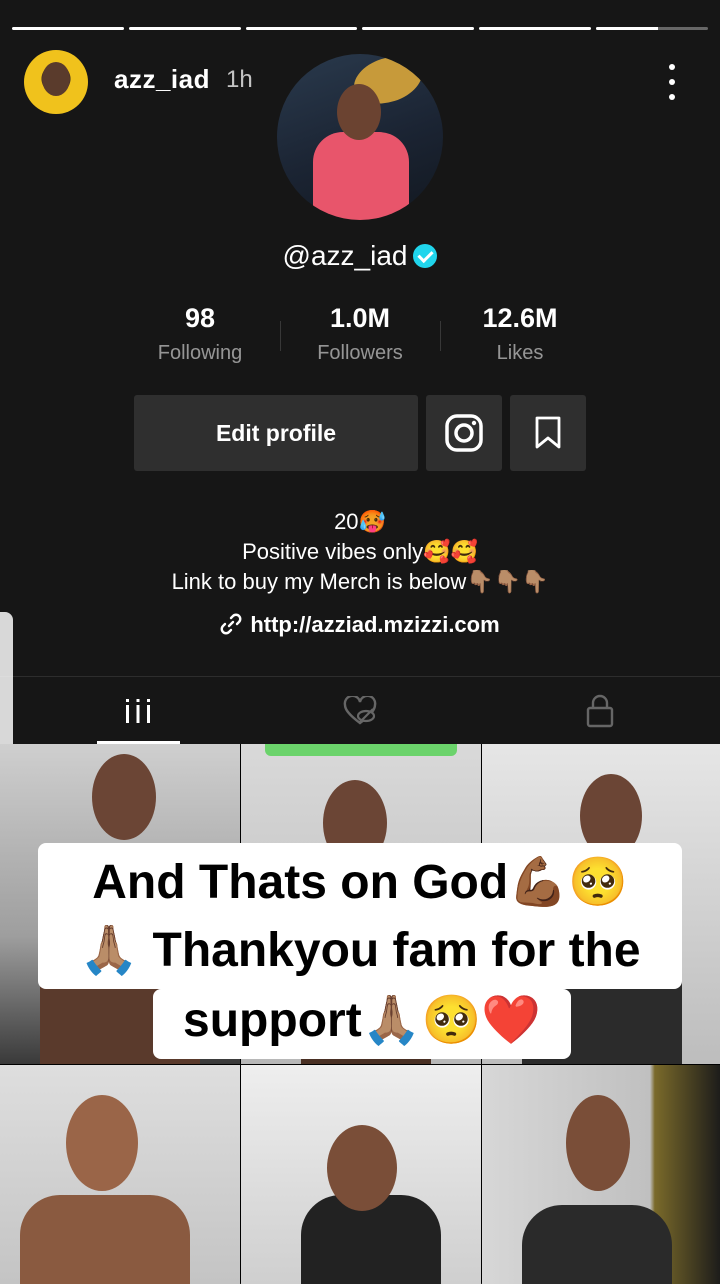  I want to click on bio-line: Positive vibes only🥰🥰, so click(360, 551).